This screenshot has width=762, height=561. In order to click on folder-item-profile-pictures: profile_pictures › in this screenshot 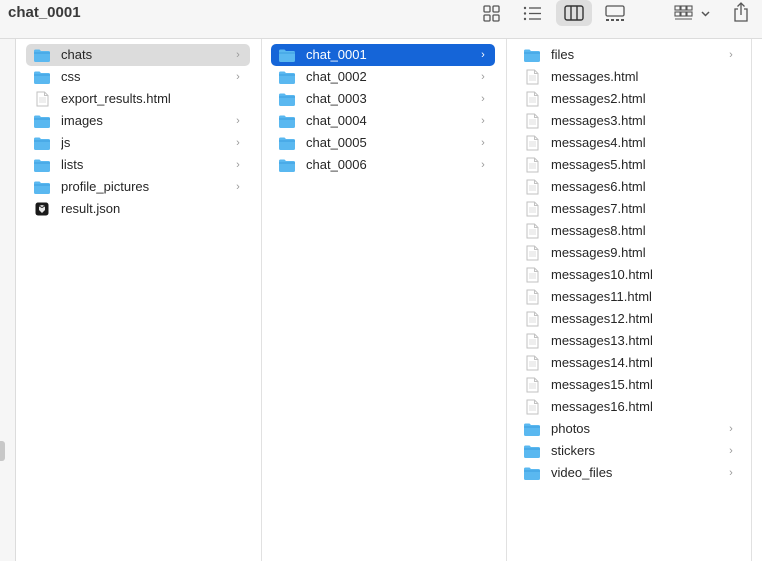, I will do `click(138, 187)`.